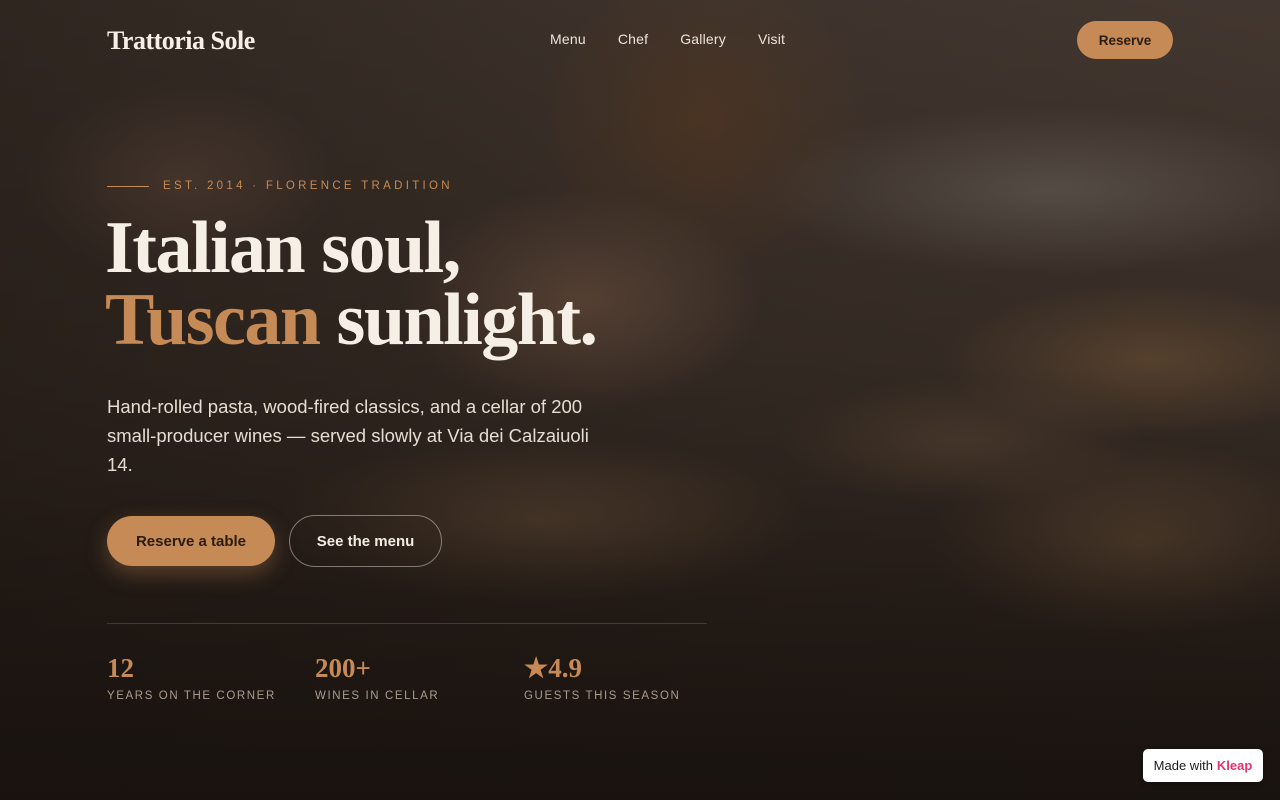  I want to click on hero-headline: Italian soul, Tuscan sunlight., so click(351, 284).